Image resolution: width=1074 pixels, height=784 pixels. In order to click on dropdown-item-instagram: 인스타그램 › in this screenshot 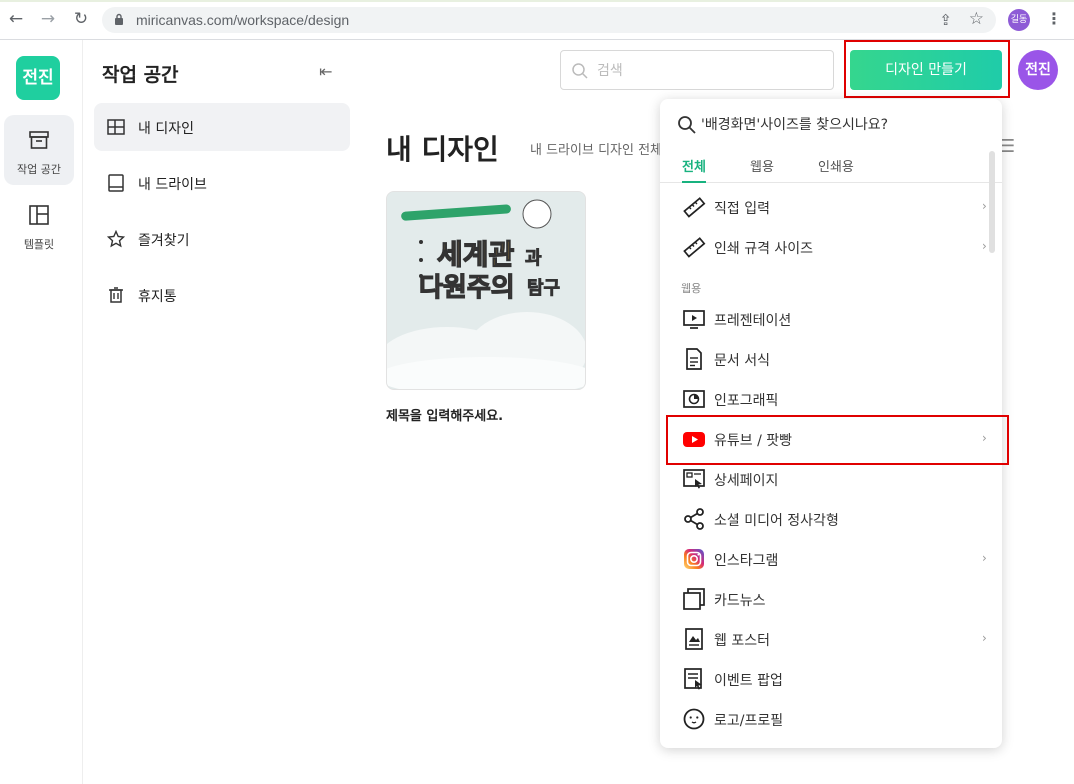, I will do `click(831, 559)`.